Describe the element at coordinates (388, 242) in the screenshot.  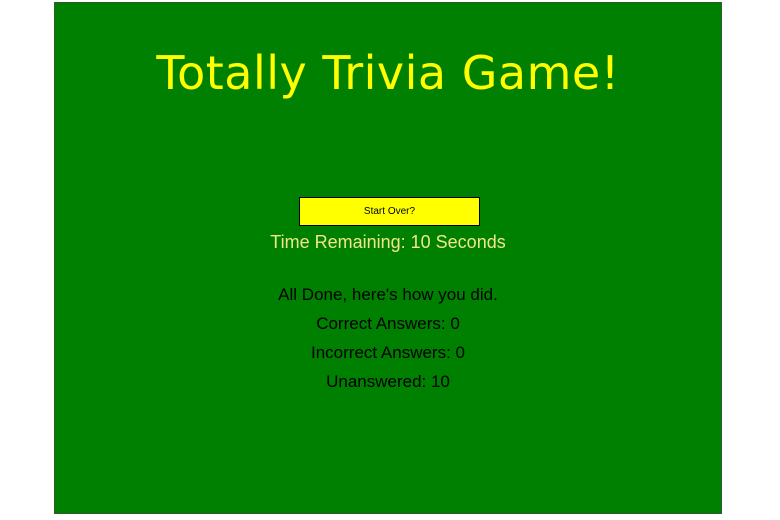
I see `time-remaining: Time Remaining: 10 Seconds` at that location.